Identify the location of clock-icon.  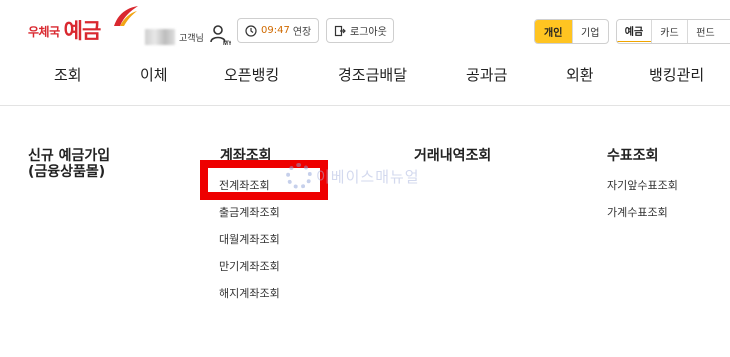
(251, 30).